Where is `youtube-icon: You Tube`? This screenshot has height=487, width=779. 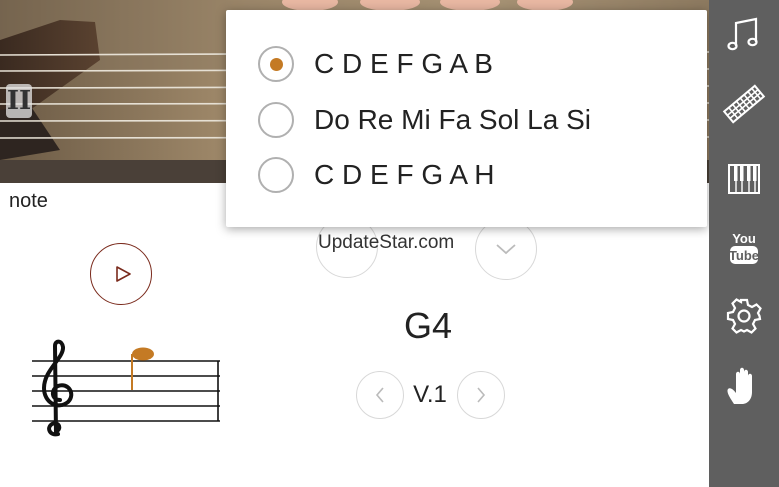
youtube-icon: You Tube is located at coordinates (744, 248).